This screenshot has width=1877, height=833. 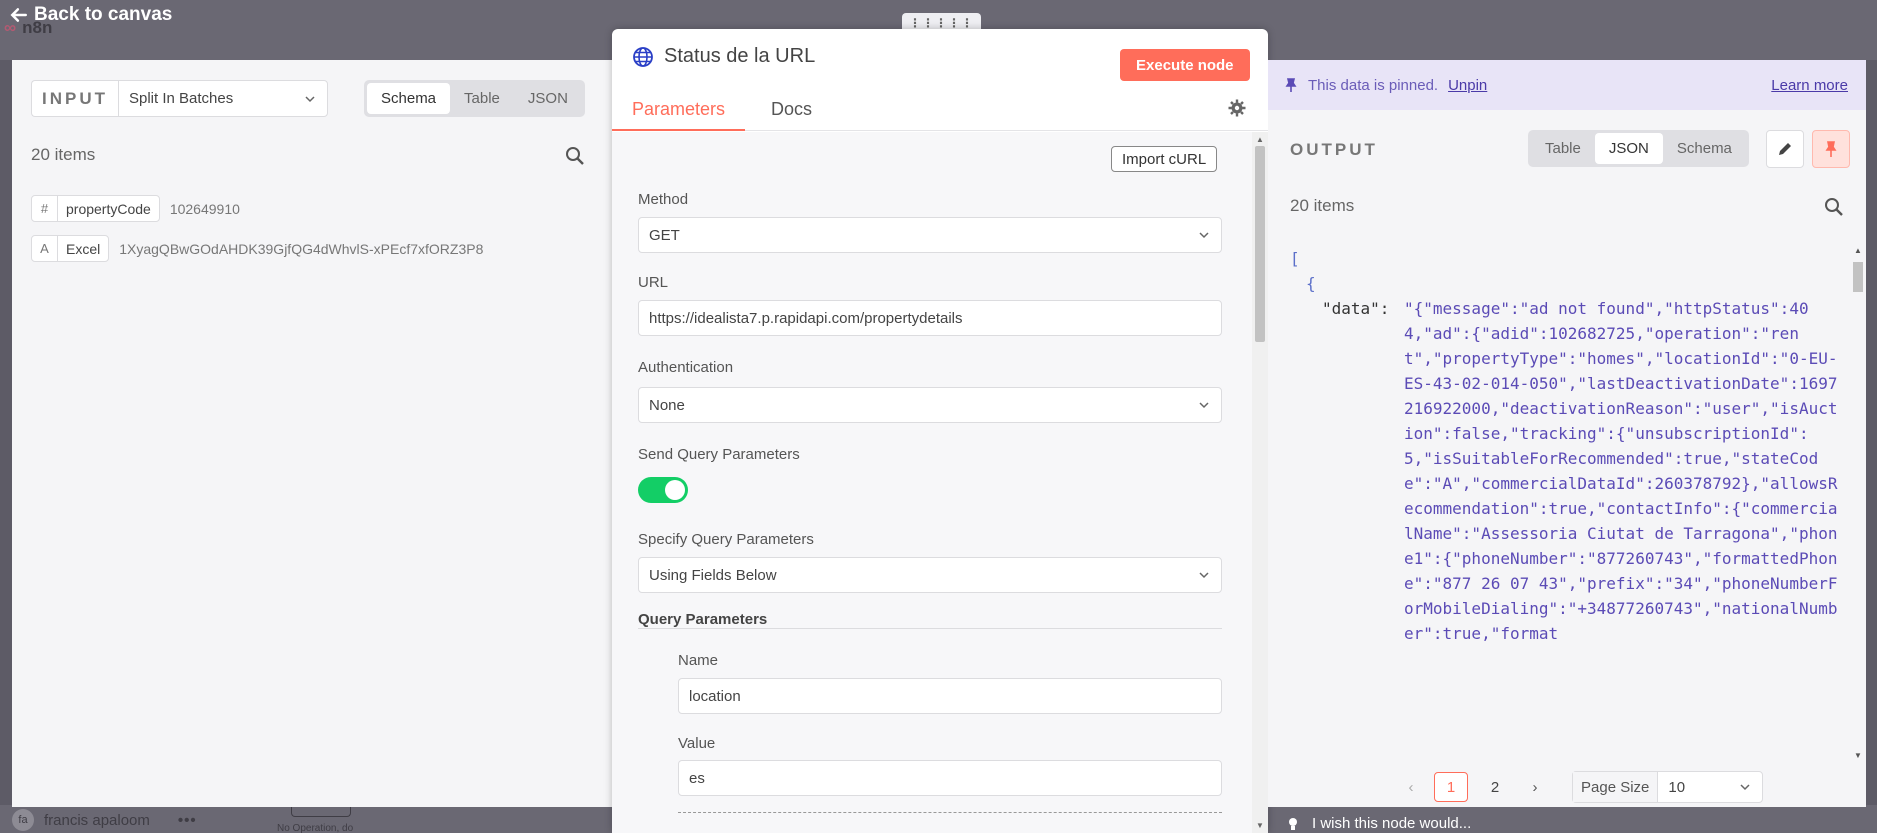 What do you see at coordinates (1495, 787) in the screenshot?
I see `page-button: 2` at bounding box center [1495, 787].